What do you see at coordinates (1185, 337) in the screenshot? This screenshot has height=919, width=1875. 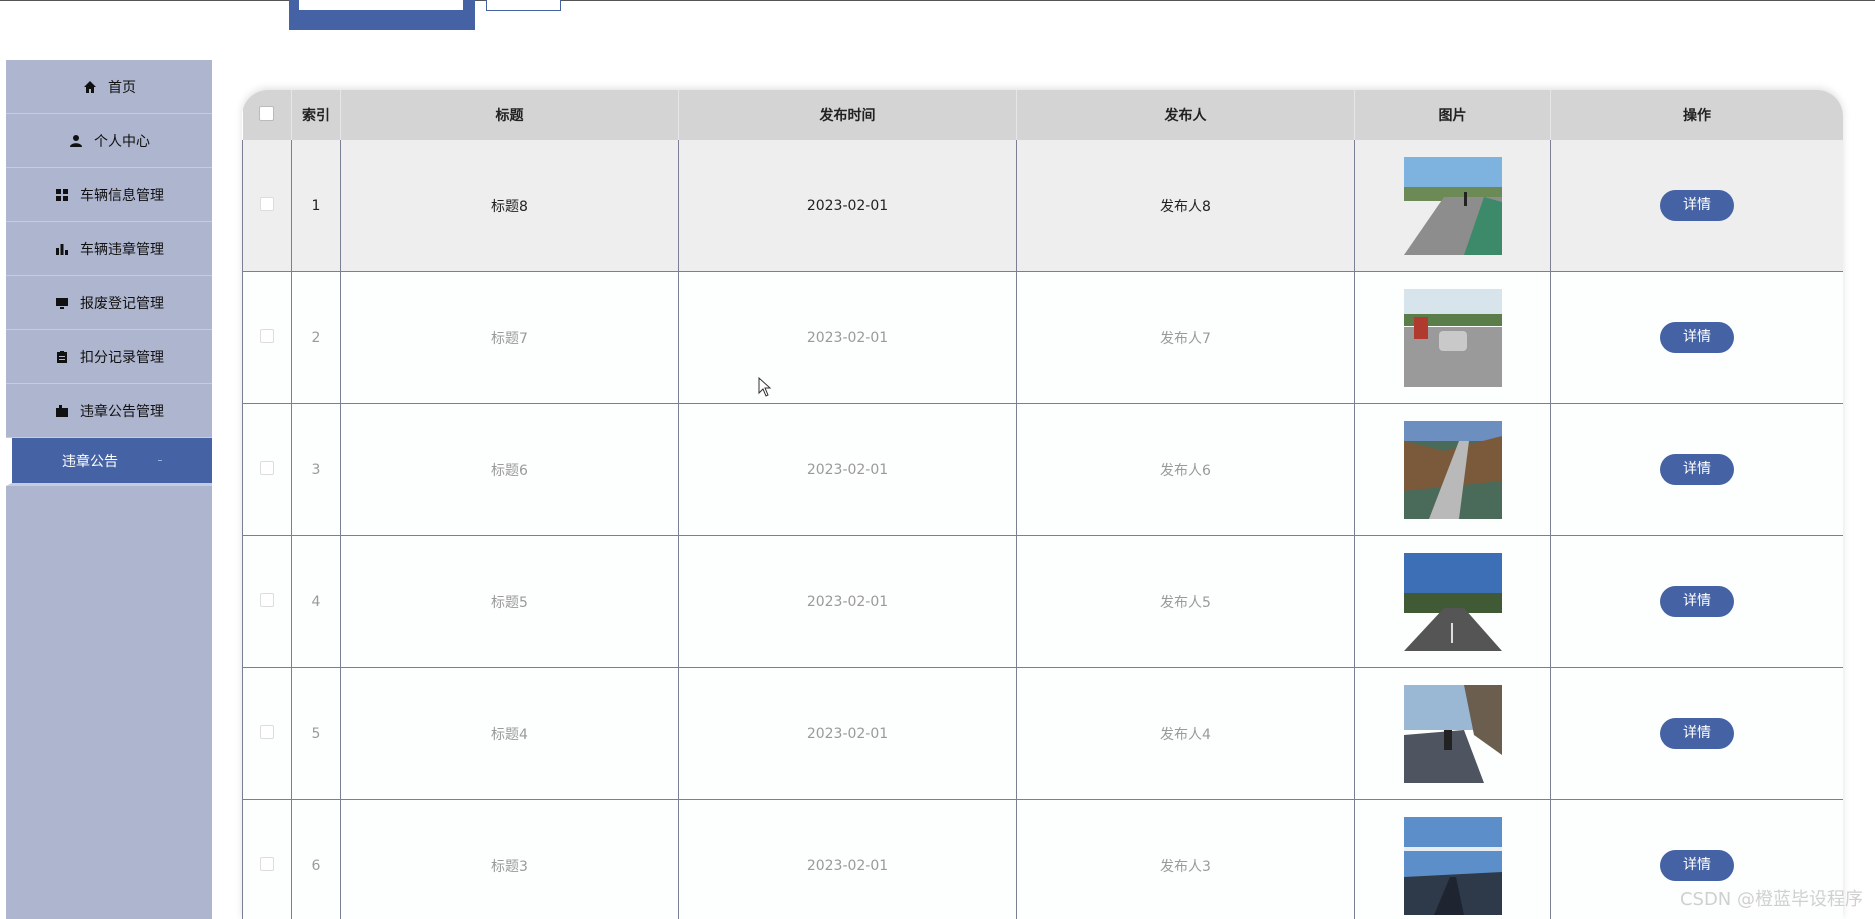 I see `row-author: 发布人7` at bounding box center [1185, 337].